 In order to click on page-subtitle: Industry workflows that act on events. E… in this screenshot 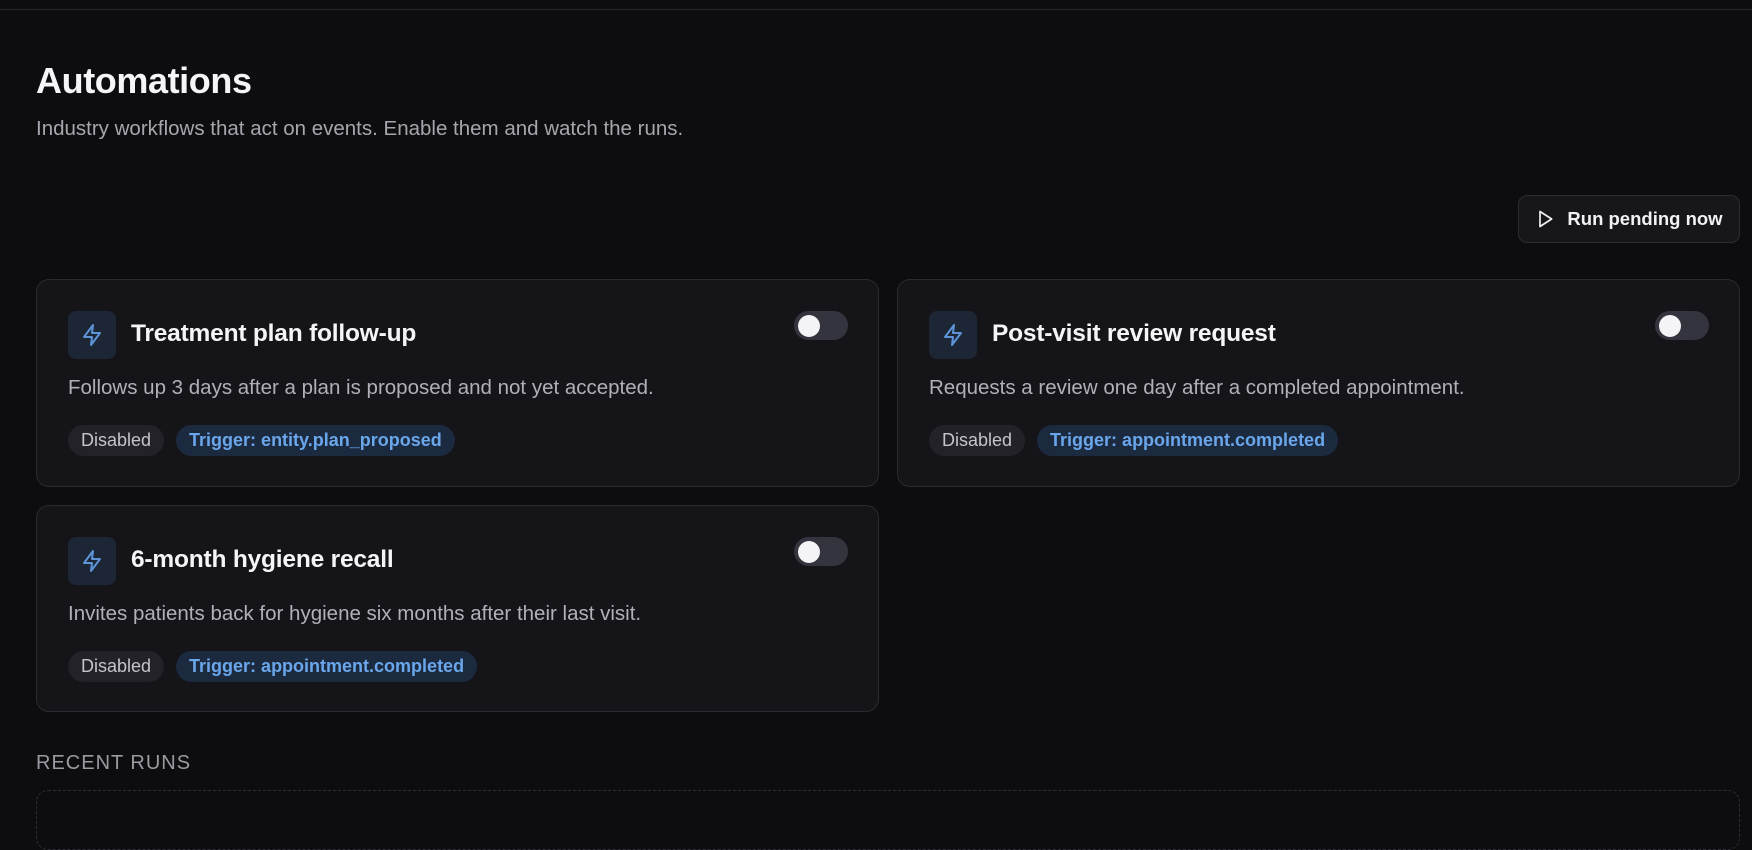, I will do `click(360, 128)`.